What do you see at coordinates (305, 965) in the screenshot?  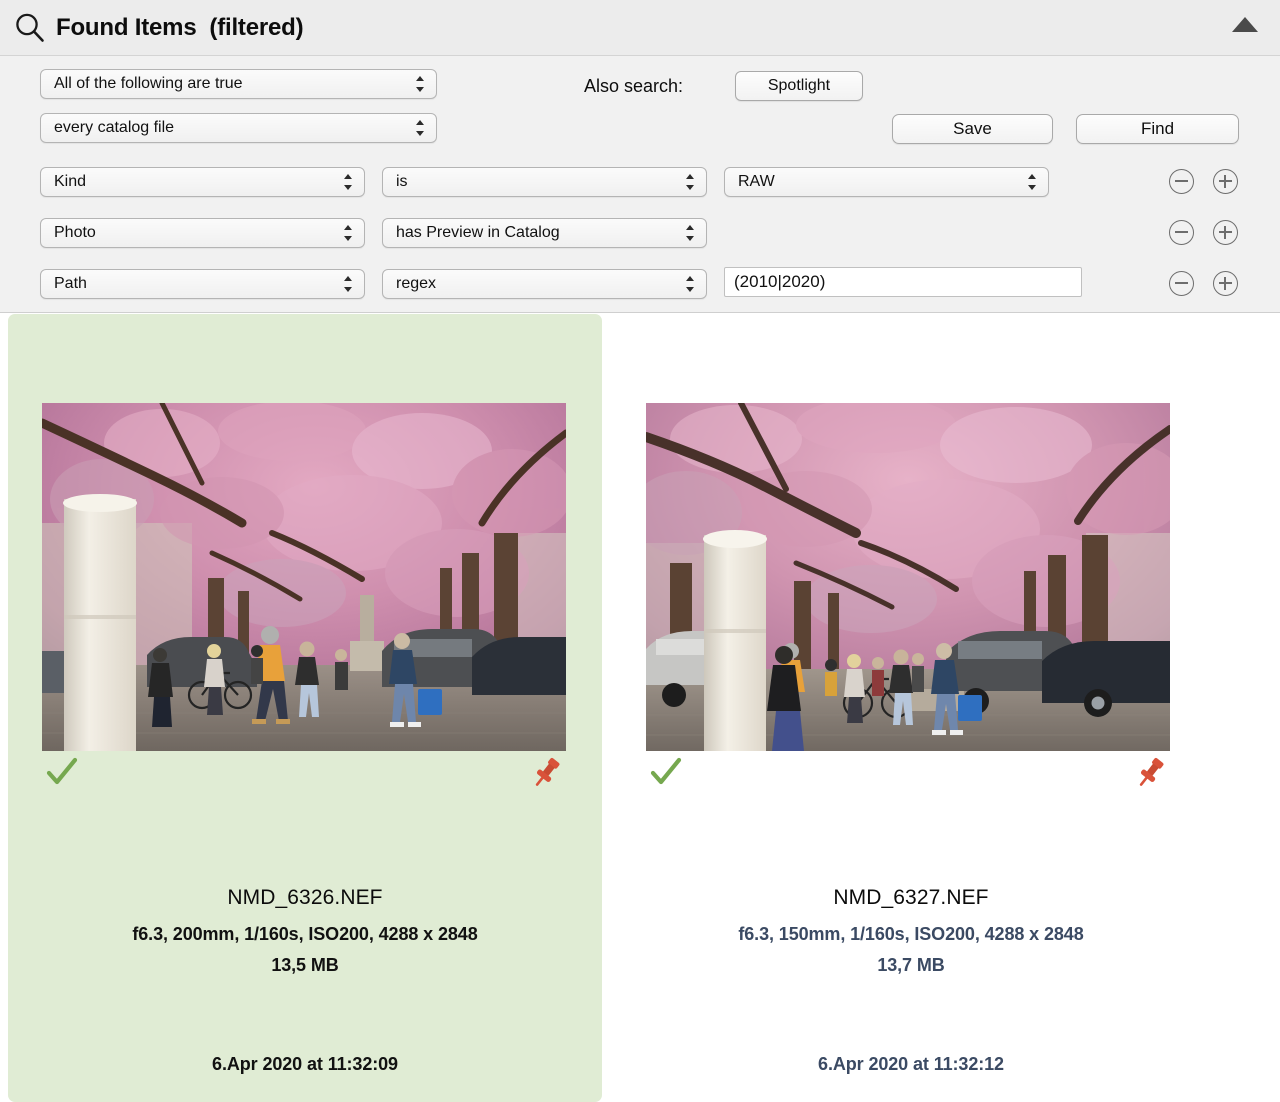 I see `result-filesize-1: 13,5 MB` at bounding box center [305, 965].